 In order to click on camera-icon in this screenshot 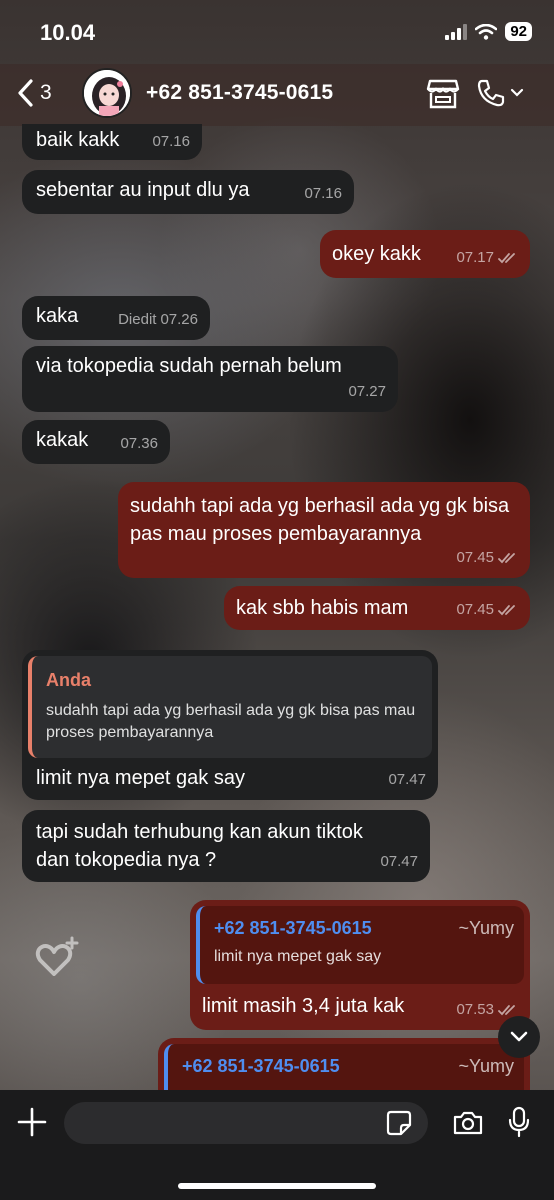, I will do `click(468, 1123)`.